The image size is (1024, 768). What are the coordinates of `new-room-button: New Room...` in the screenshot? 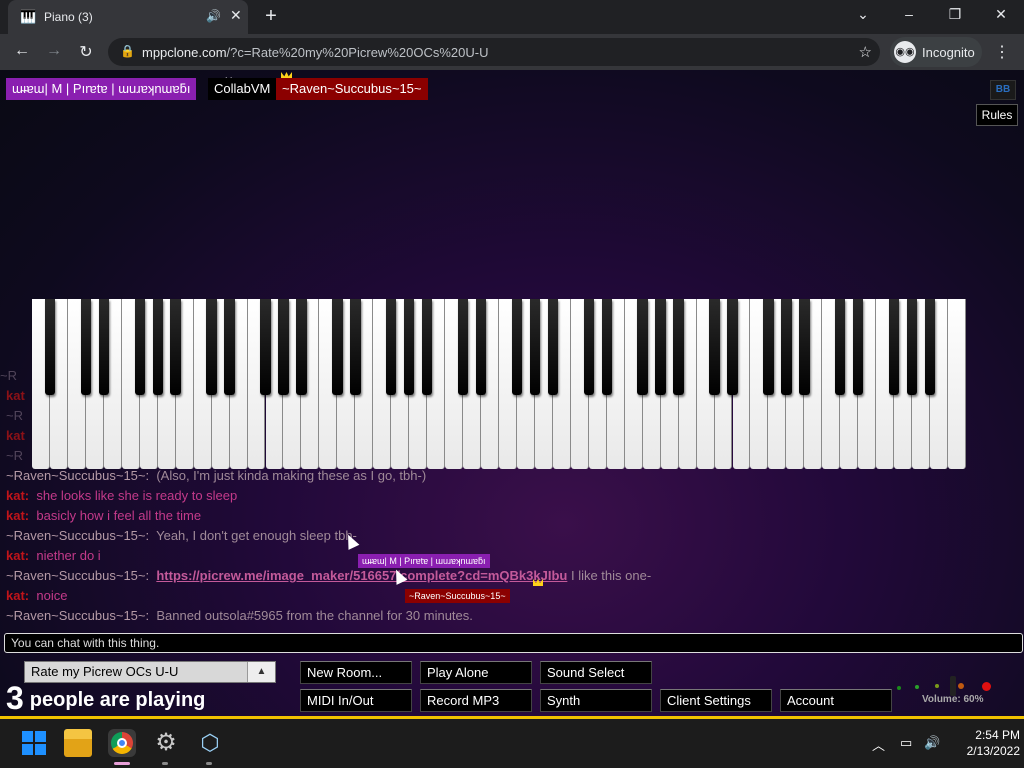 It's located at (356, 672).